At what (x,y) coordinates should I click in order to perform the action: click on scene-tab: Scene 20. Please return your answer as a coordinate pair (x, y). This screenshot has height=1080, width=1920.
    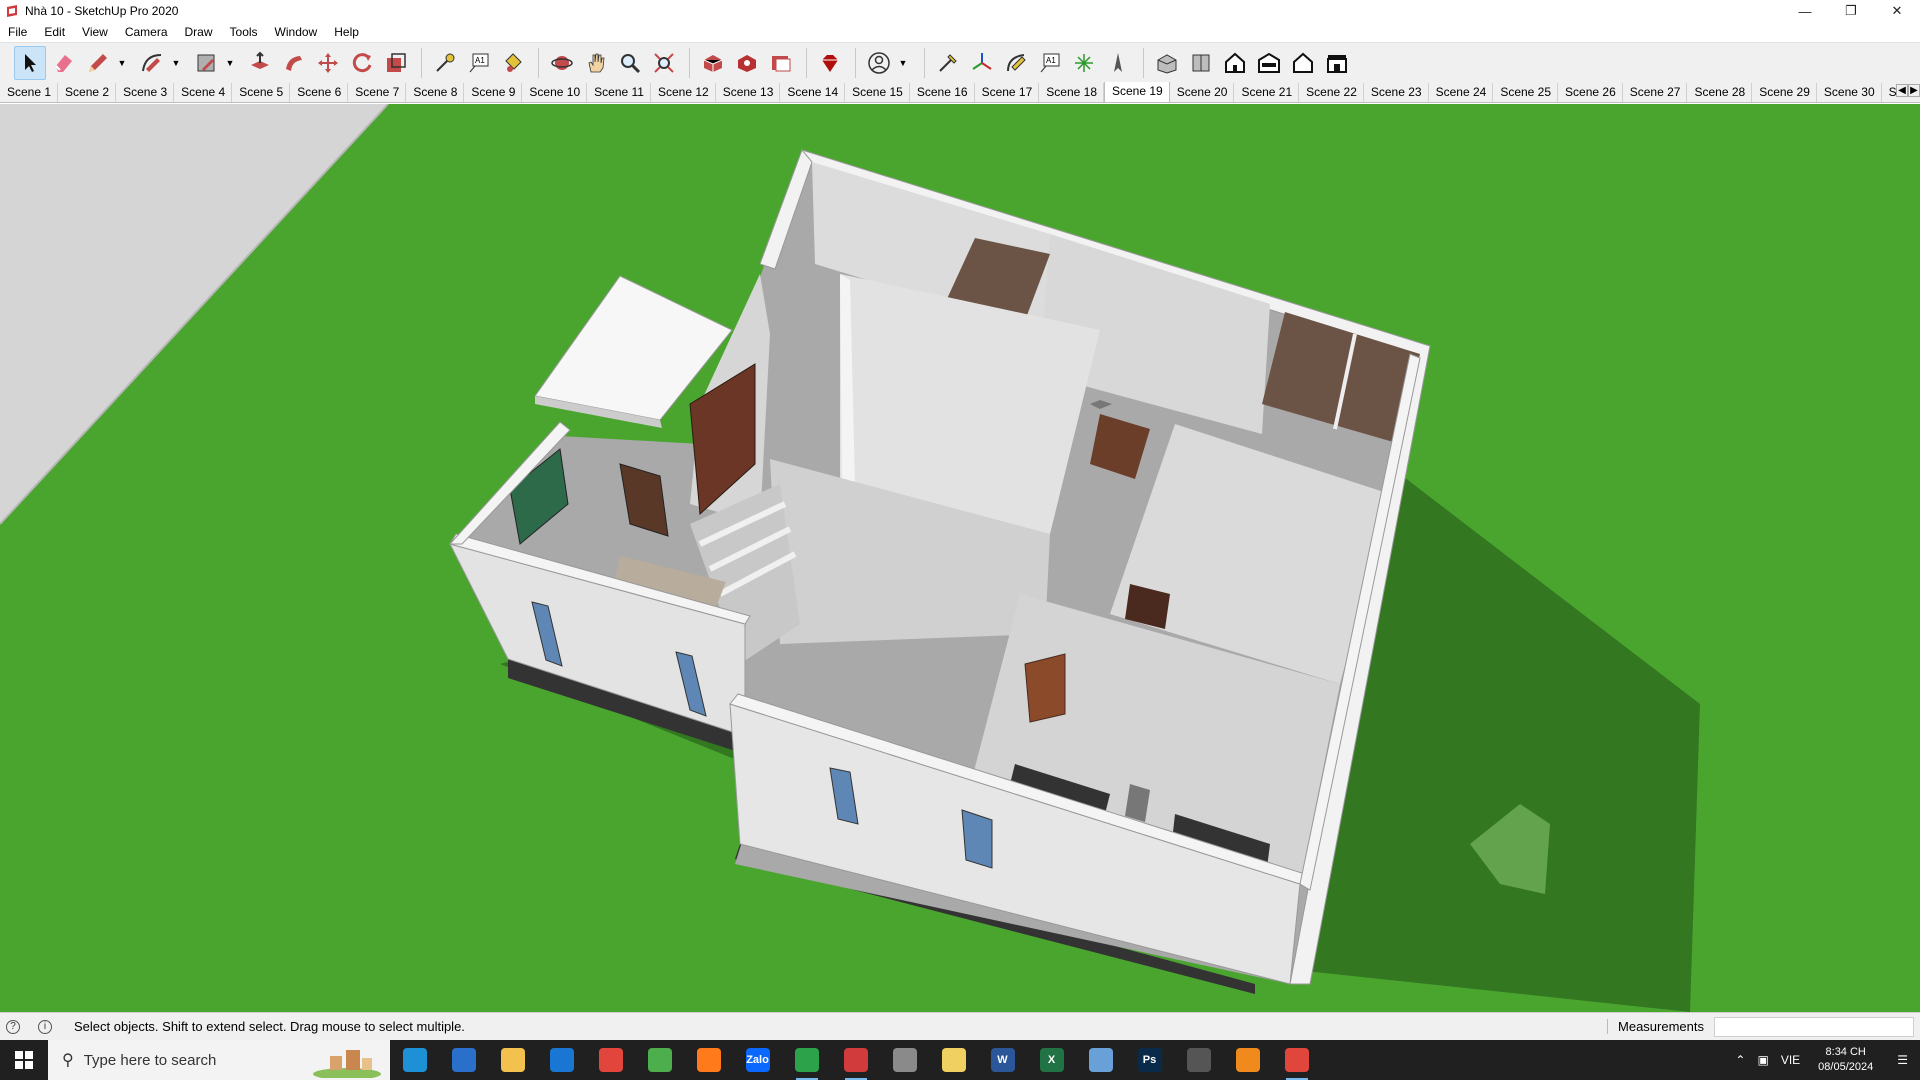
    Looking at the image, I should click on (1202, 92).